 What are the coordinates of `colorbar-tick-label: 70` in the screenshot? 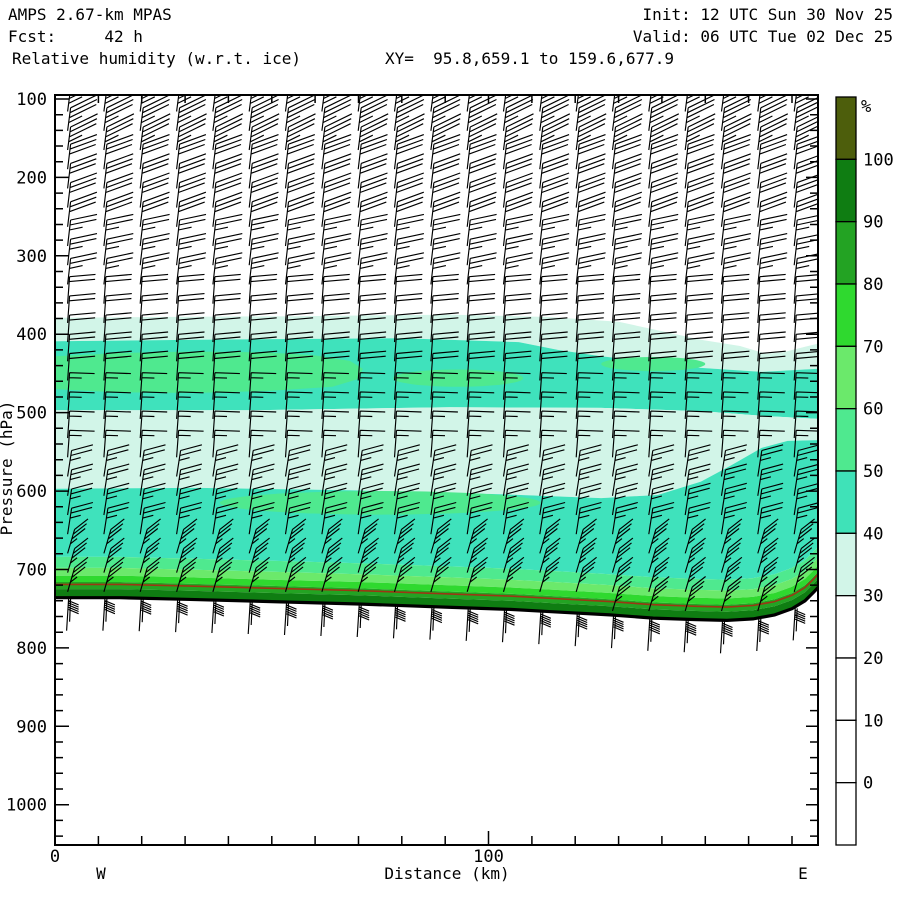 It's located at (873, 347).